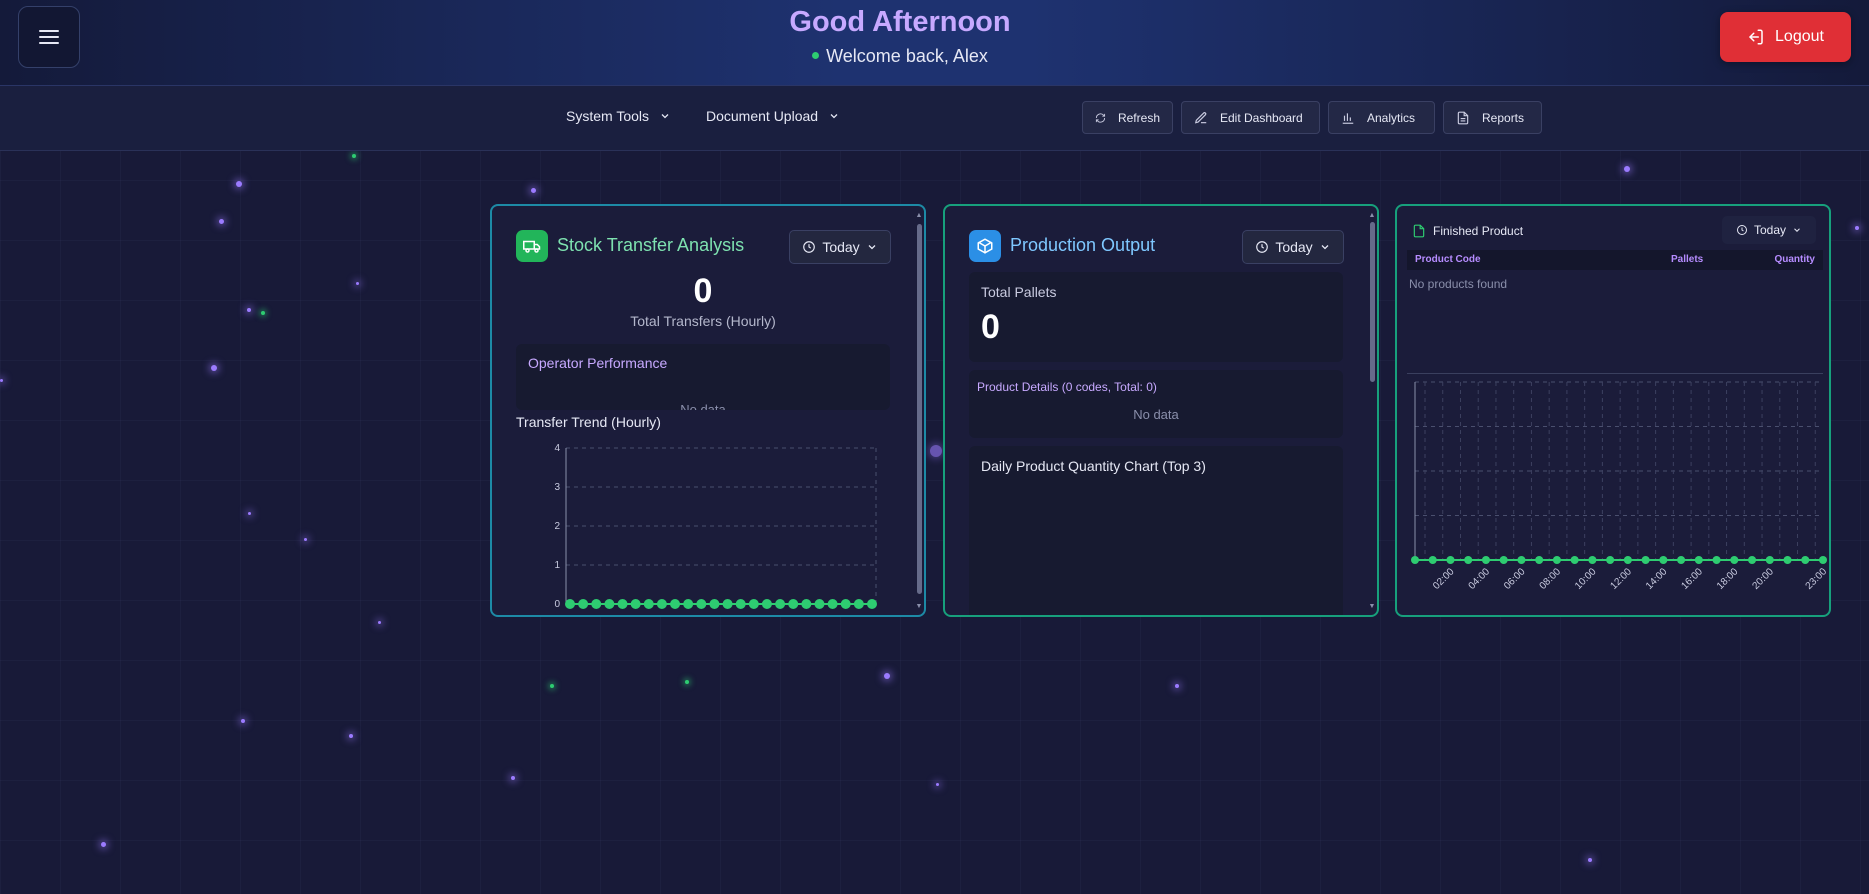 The image size is (1869, 894). What do you see at coordinates (588, 422) in the screenshot?
I see `transfer-trend-title: Transfer Trend (Hourly)` at bounding box center [588, 422].